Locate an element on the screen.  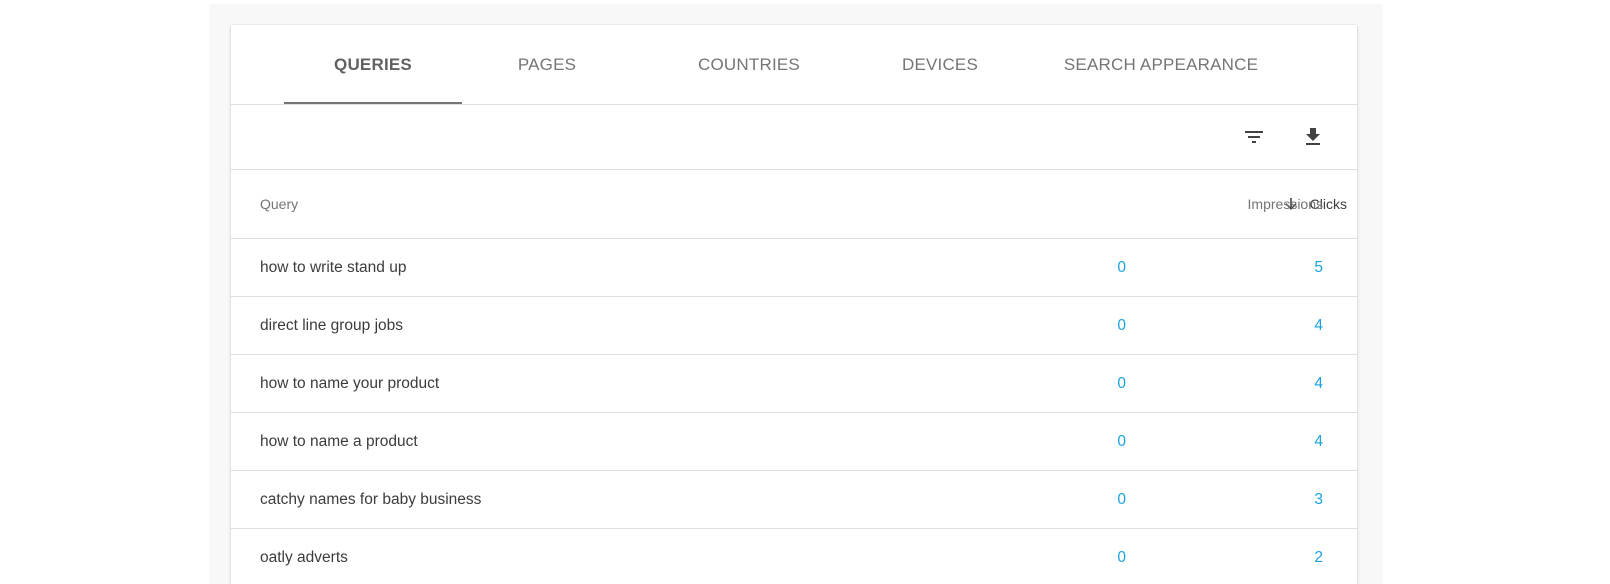
impressions-cell: 5 is located at coordinates (1318, 267).